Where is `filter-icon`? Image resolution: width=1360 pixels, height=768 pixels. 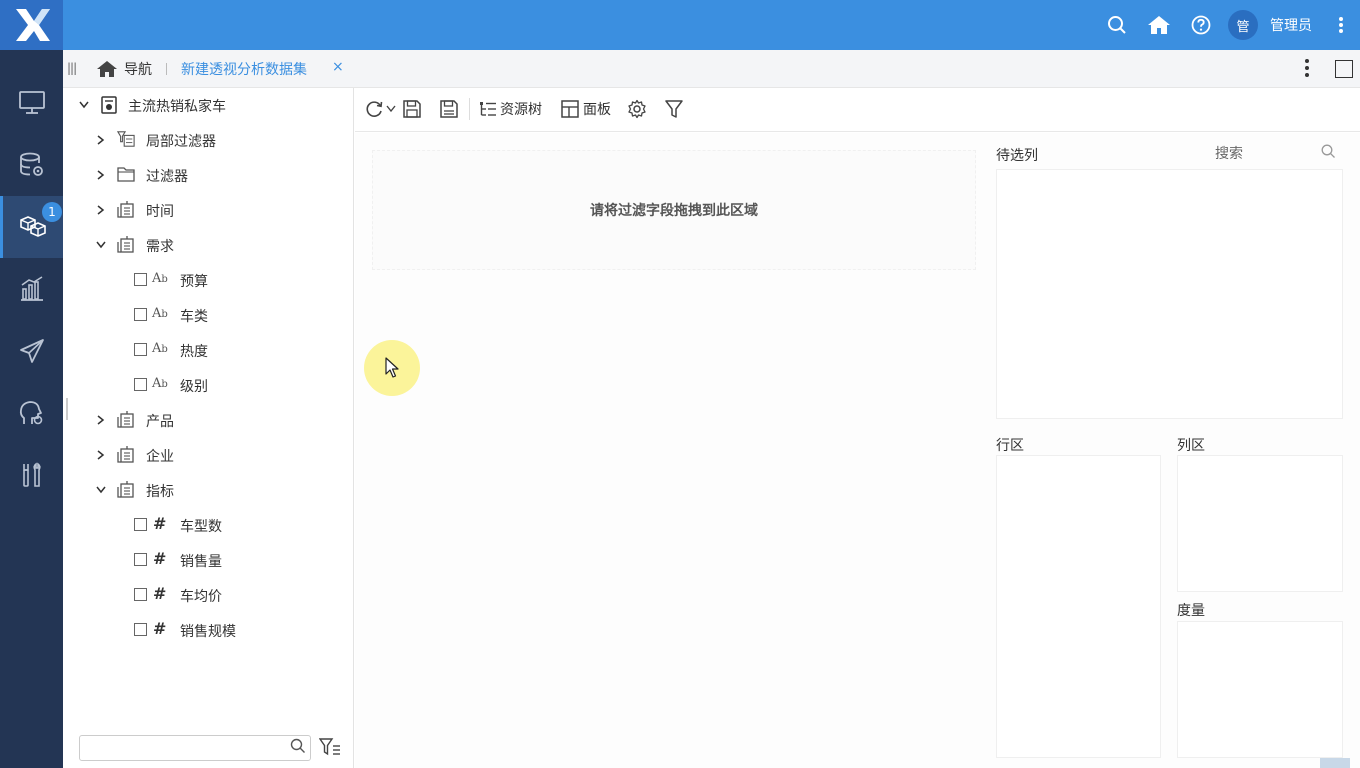 filter-icon is located at coordinates (674, 109).